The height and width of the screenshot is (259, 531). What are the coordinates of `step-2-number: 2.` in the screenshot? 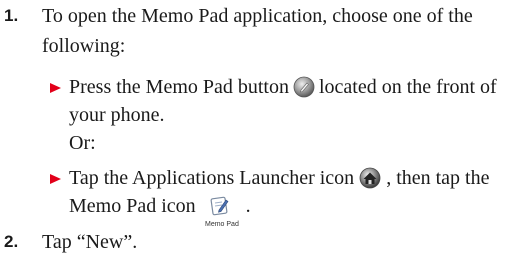 It's located at (11, 241).